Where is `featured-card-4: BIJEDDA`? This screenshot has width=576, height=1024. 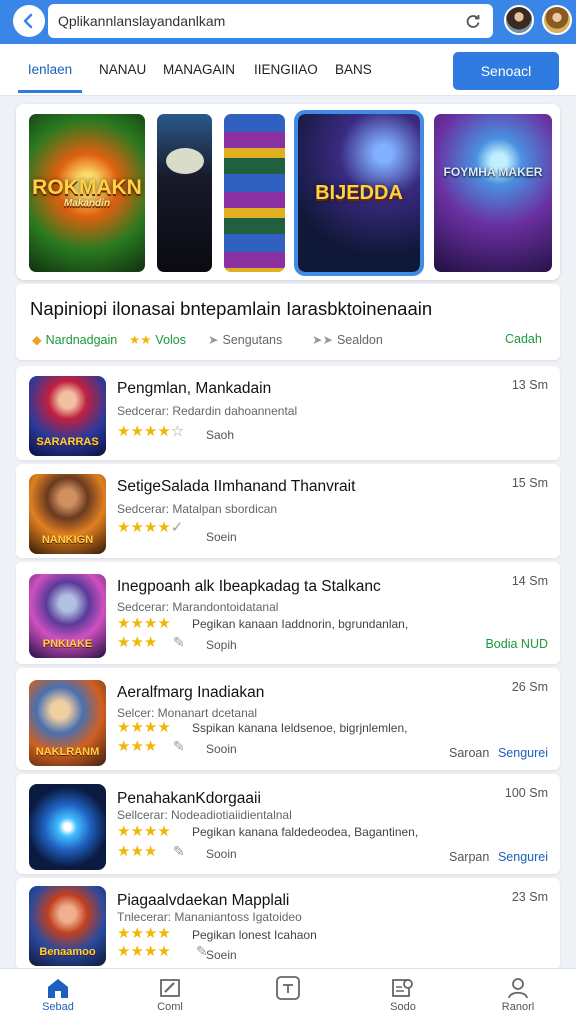 featured-card-4: BIJEDDA is located at coordinates (359, 193).